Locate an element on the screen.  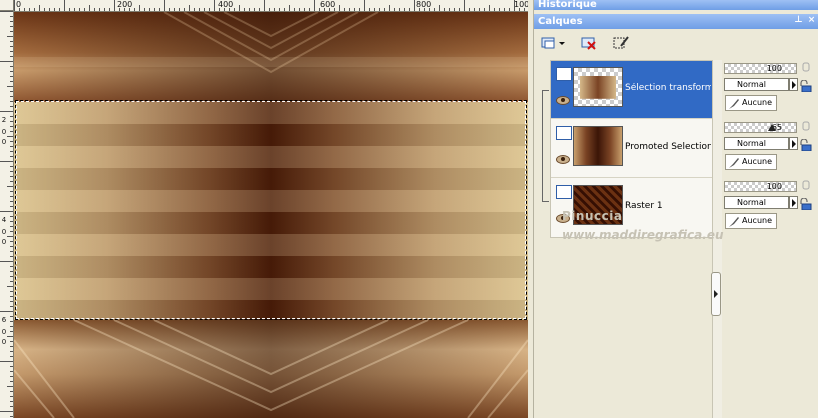
calques-titlebar: Calques ⊥ × is located at coordinates (676, 21).